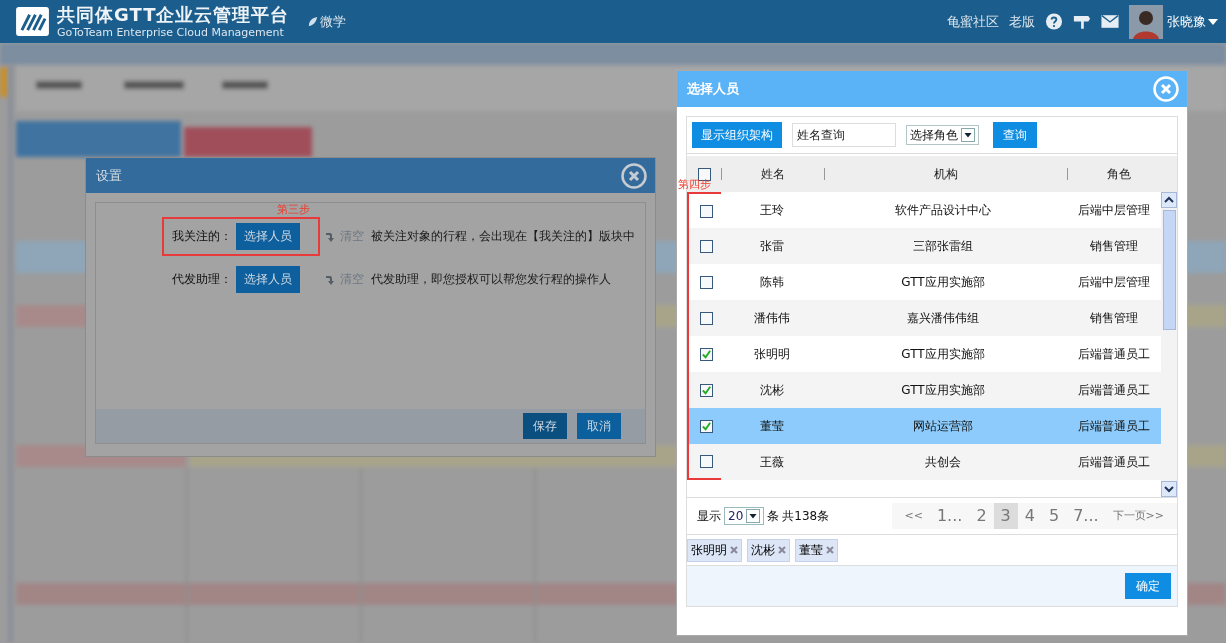 This screenshot has height=643, width=1226. What do you see at coordinates (1005, 516) in the screenshot?
I see `page-link: 3` at bounding box center [1005, 516].